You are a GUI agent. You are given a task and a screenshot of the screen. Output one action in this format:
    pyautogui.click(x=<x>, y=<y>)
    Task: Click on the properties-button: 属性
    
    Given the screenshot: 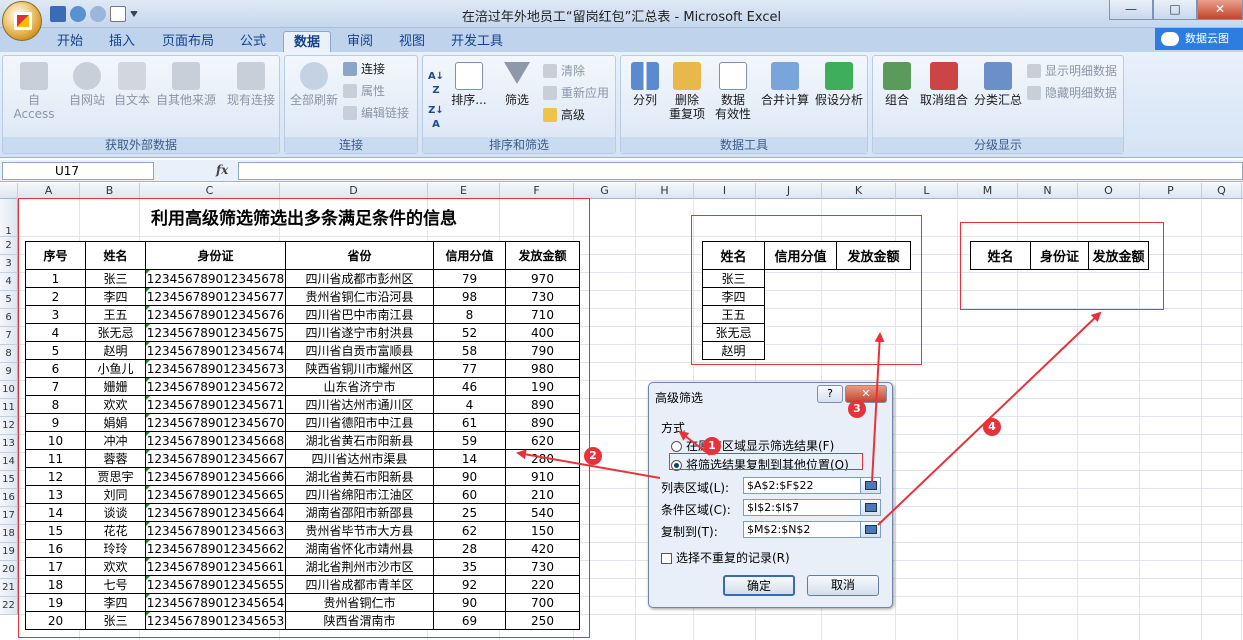 What is the action you would take?
    pyautogui.click(x=364, y=91)
    